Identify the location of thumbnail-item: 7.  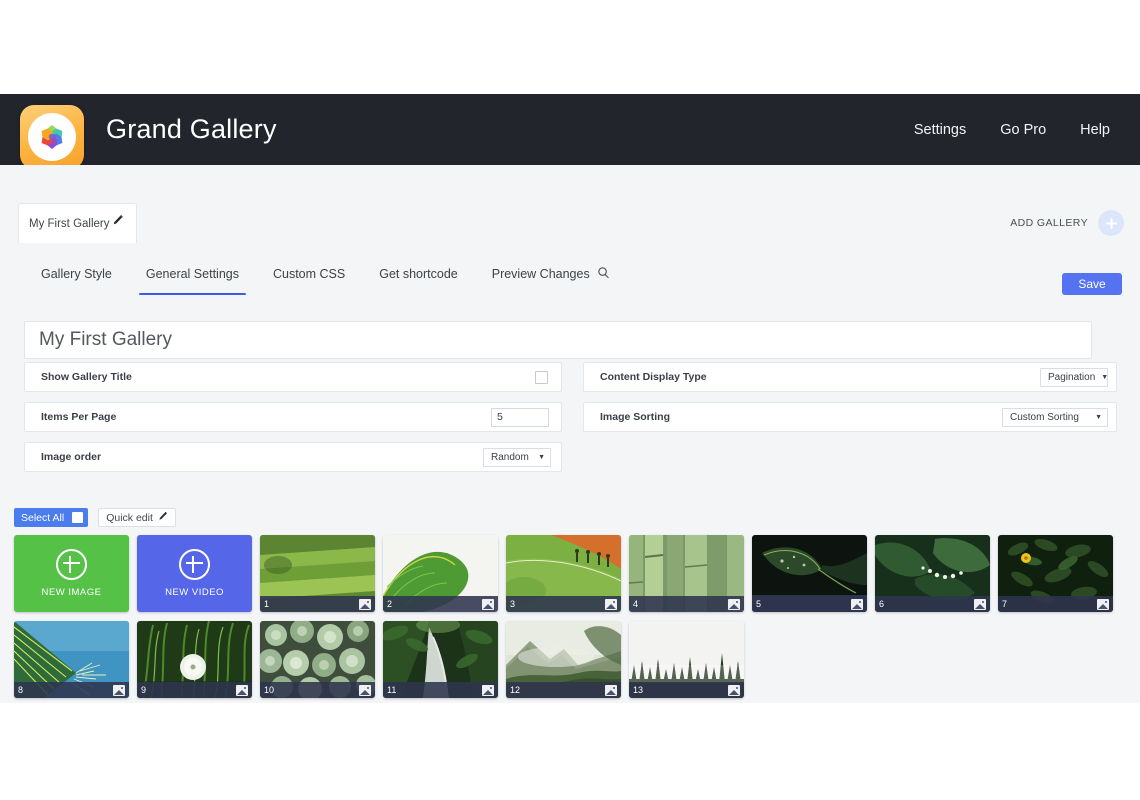
(1055, 573).